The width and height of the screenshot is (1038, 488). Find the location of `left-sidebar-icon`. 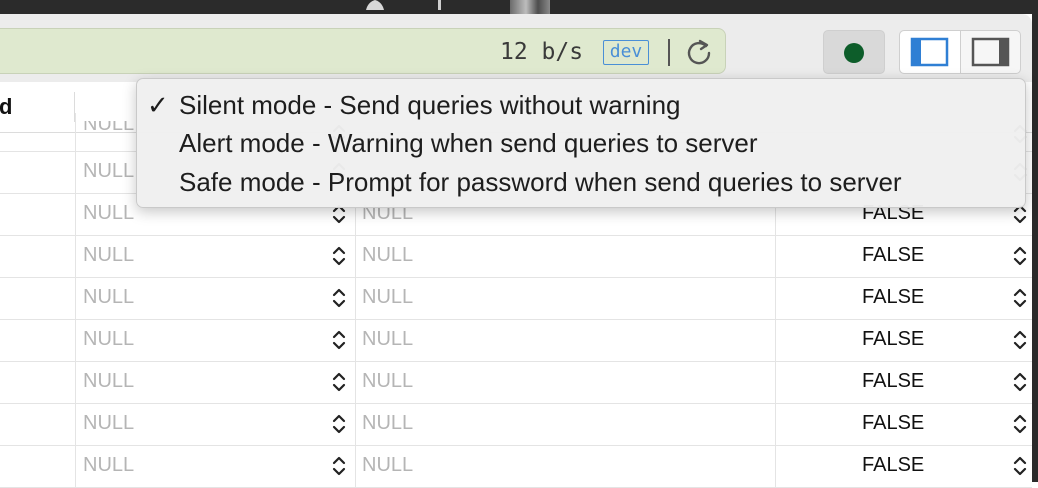

left-sidebar-icon is located at coordinates (929, 52).